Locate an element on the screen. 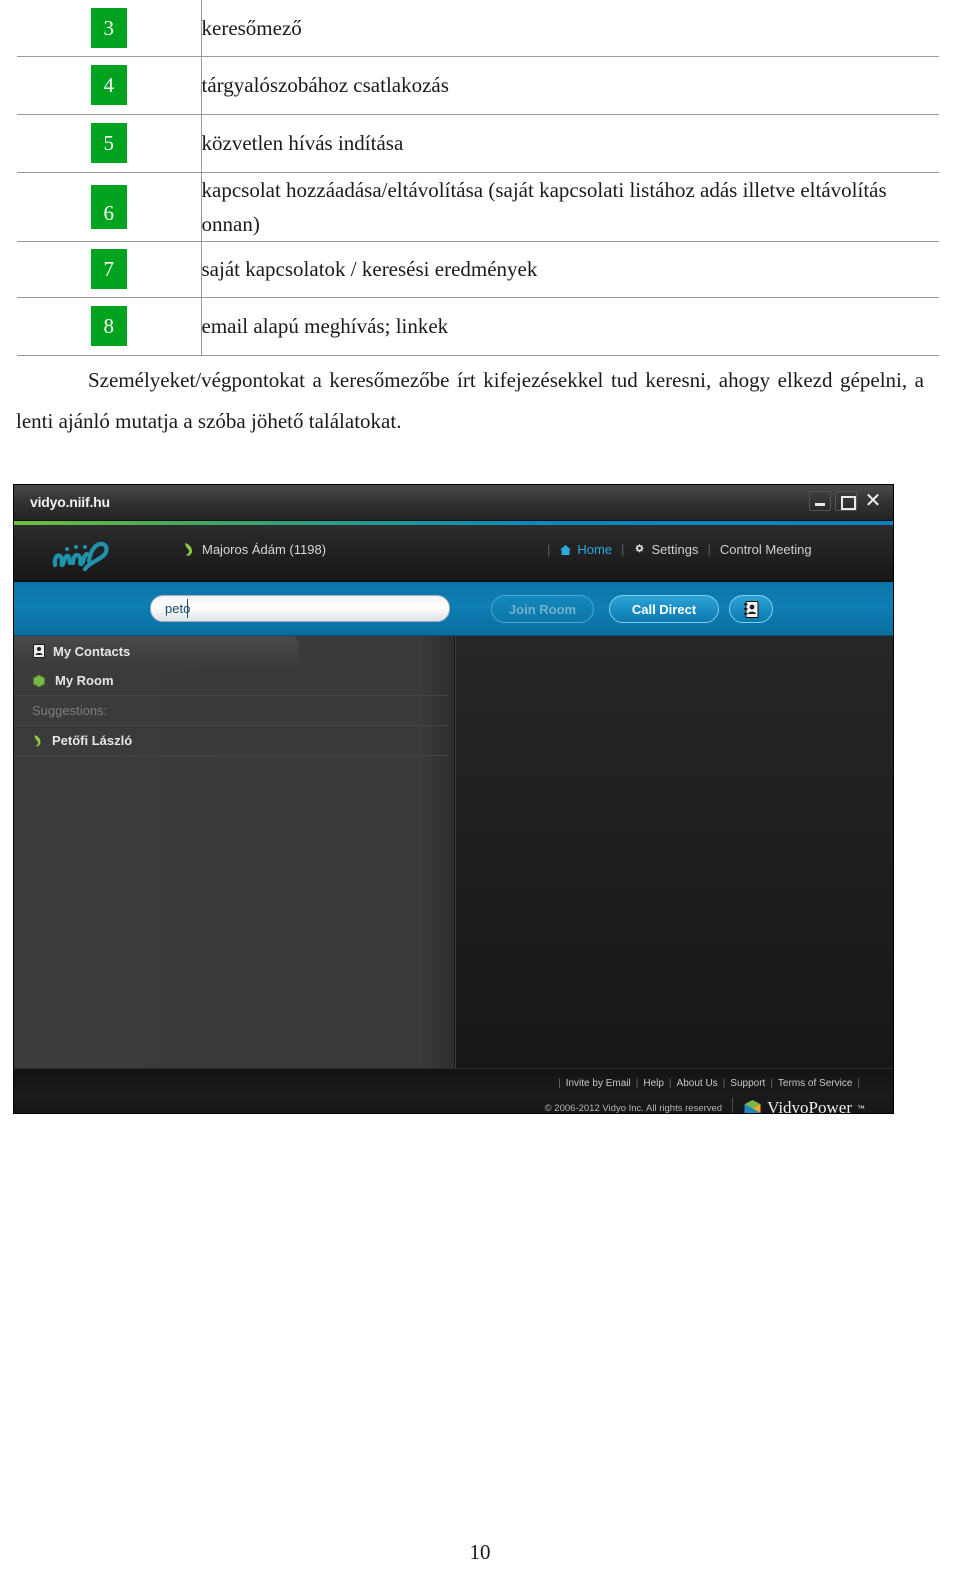 The width and height of the screenshot is (960, 1592). table-cell-number: 8 is located at coordinates (109, 326).